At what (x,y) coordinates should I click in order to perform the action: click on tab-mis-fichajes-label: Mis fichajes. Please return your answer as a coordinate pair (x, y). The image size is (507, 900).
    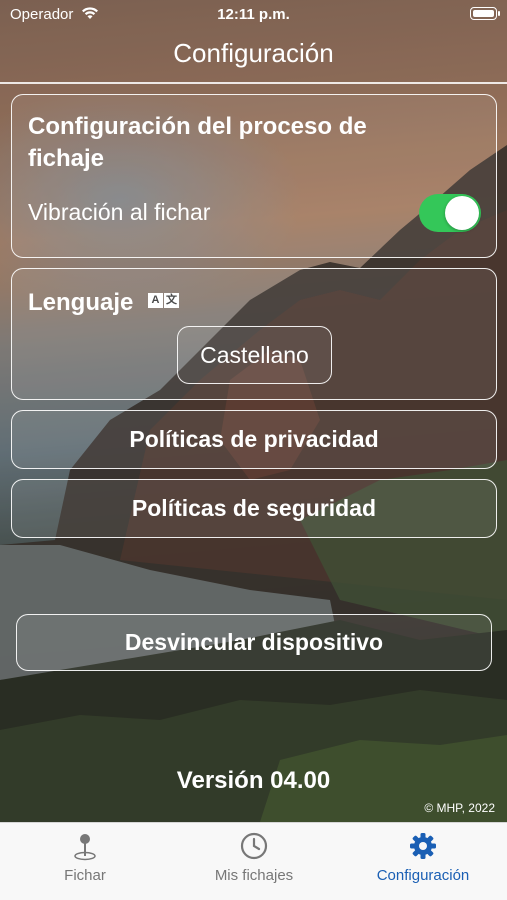
    Looking at the image, I should click on (254, 875).